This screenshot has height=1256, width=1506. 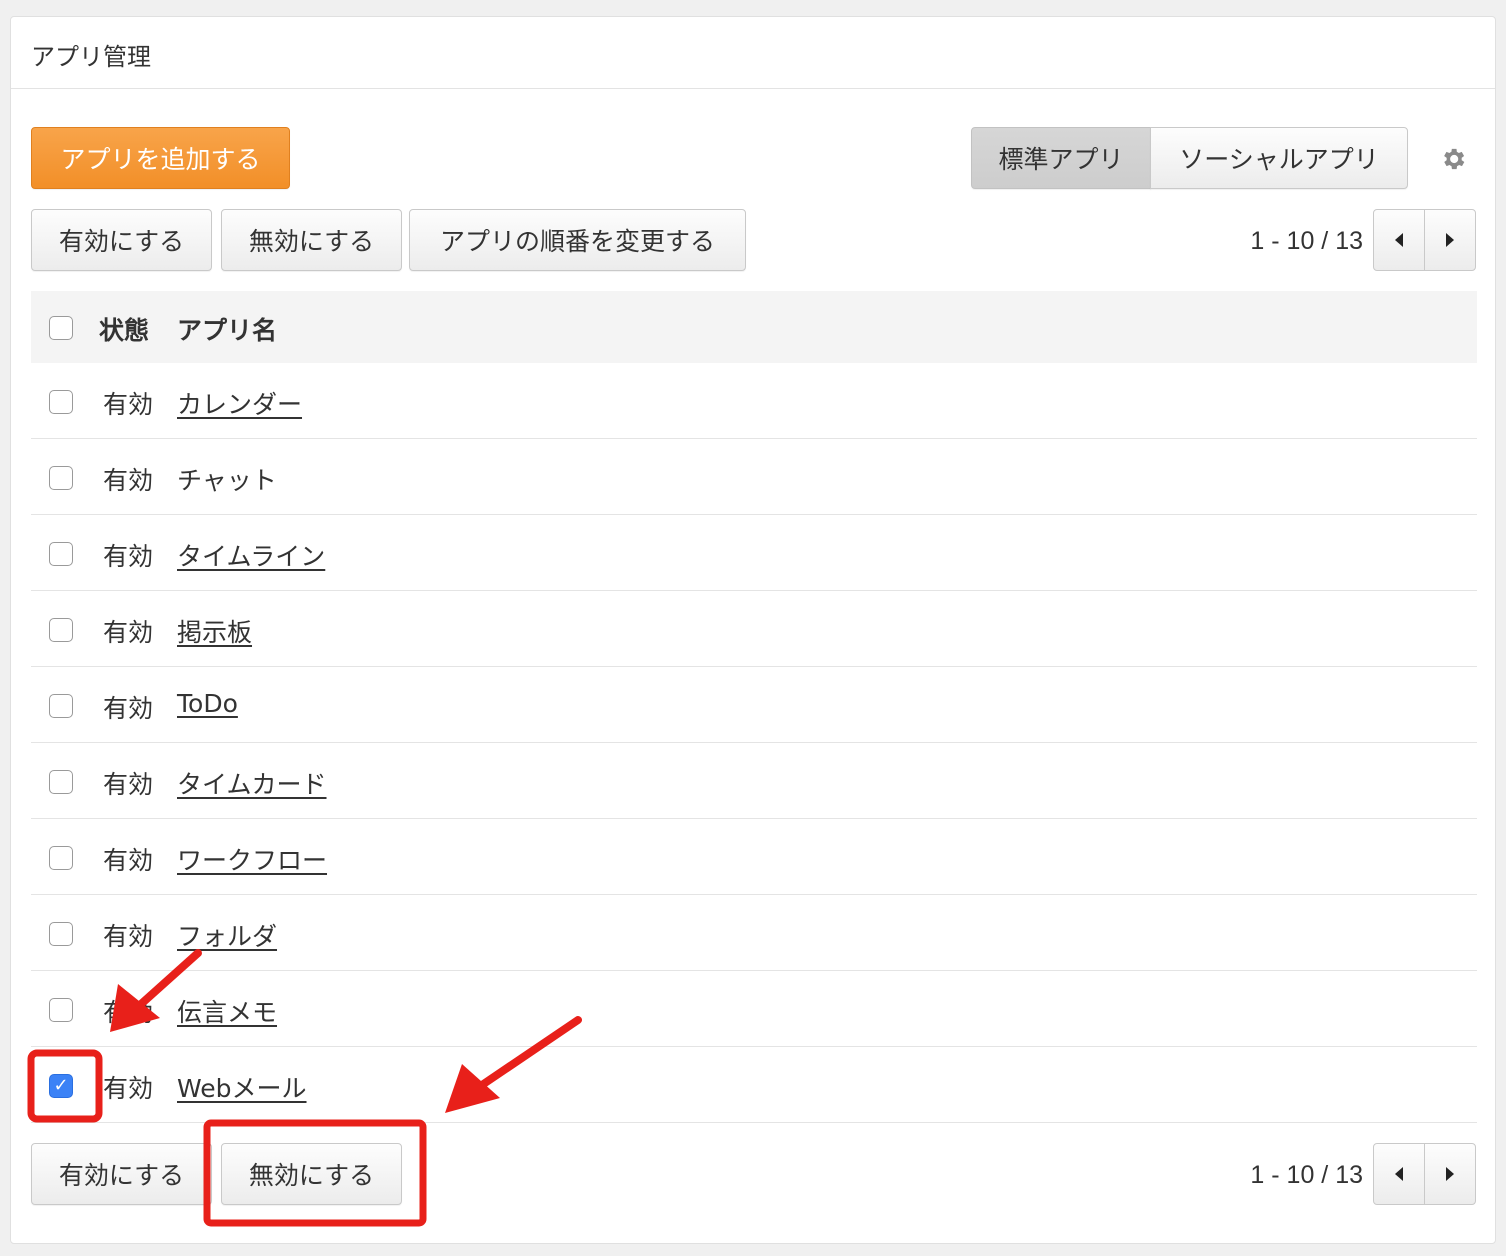 I want to click on table-row: 有効 ToDo, so click(x=754, y=705).